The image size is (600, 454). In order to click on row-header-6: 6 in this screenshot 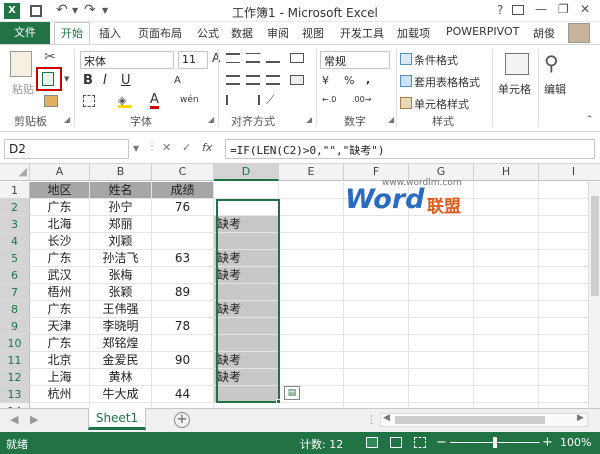, I will do `click(15, 275)`.